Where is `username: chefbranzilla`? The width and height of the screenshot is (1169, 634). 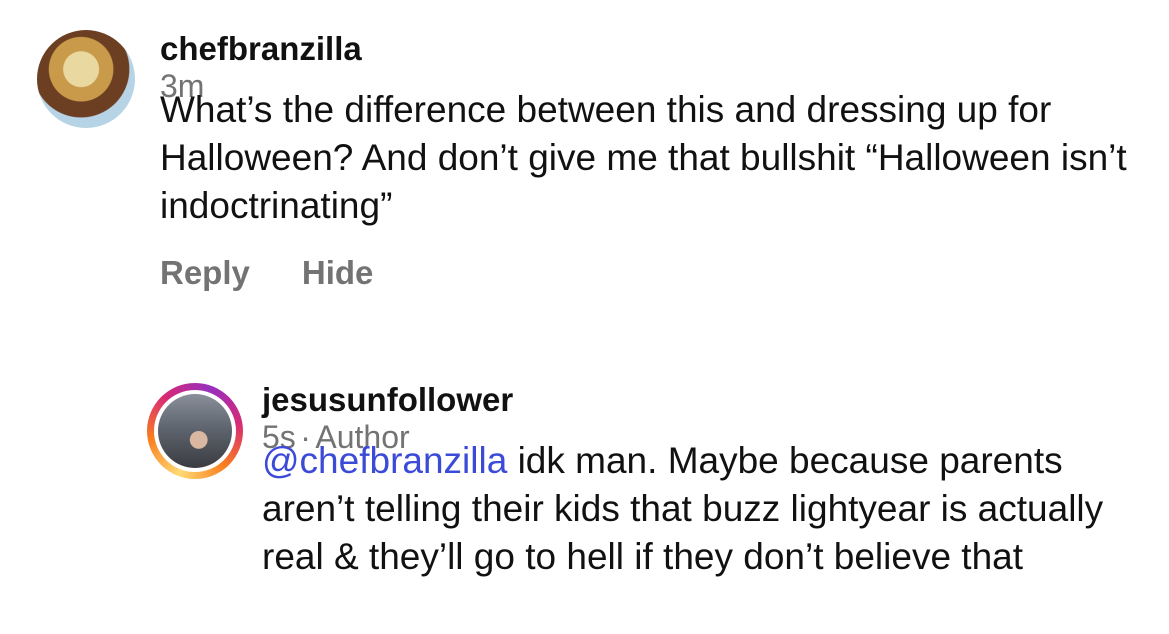
username: chefbranzilla is located at coordinates (261, 48).